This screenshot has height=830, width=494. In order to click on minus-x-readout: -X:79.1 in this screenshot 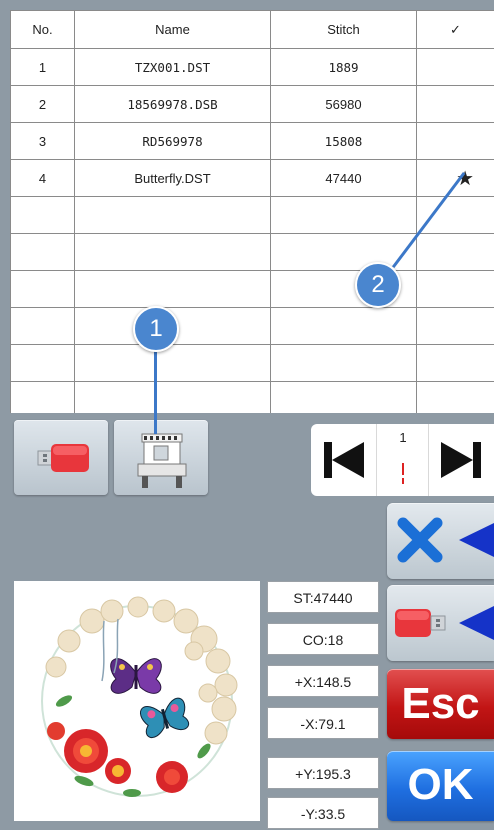, I will do `click(323, 723)`.